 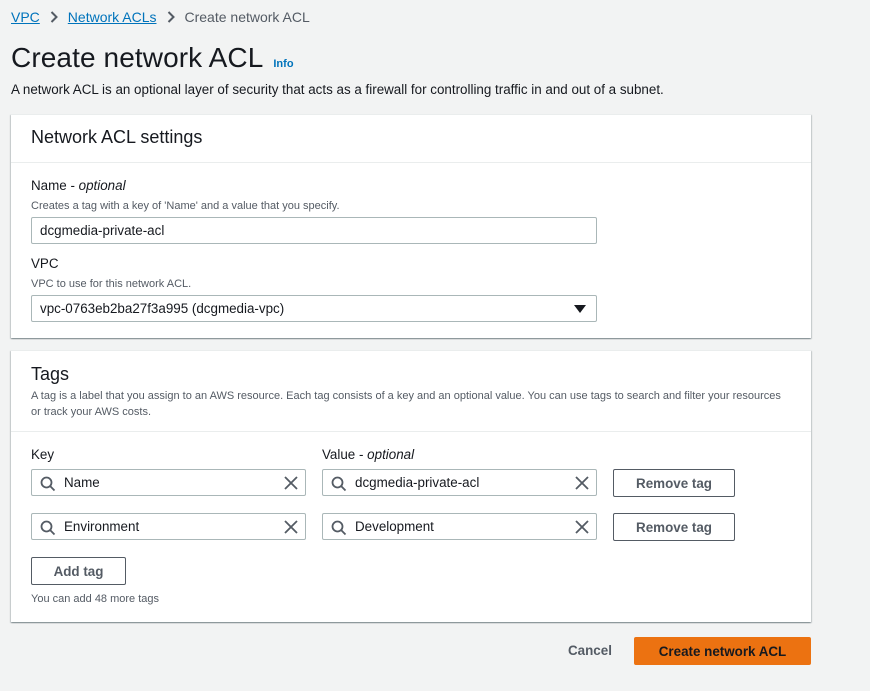 What do you see at coordinates (722, 651) in the screenshot?
I see `create-network-acl-button: Create network ACL` at bounding box center [722, 651].